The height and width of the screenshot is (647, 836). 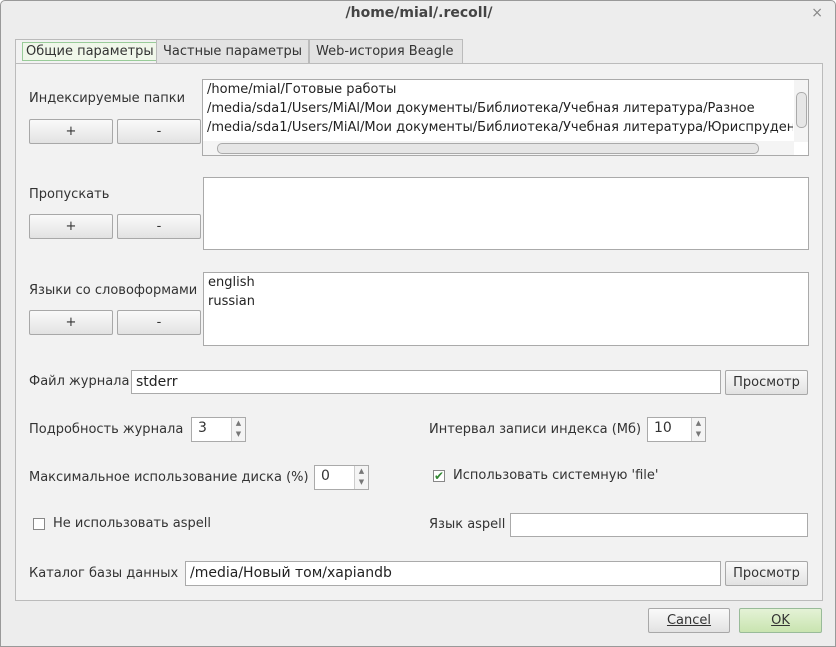 What do you see at coordinates (689, 620) in the screenshot?
I see `cancel-button: Cancel` at bounding box center [689, 620].